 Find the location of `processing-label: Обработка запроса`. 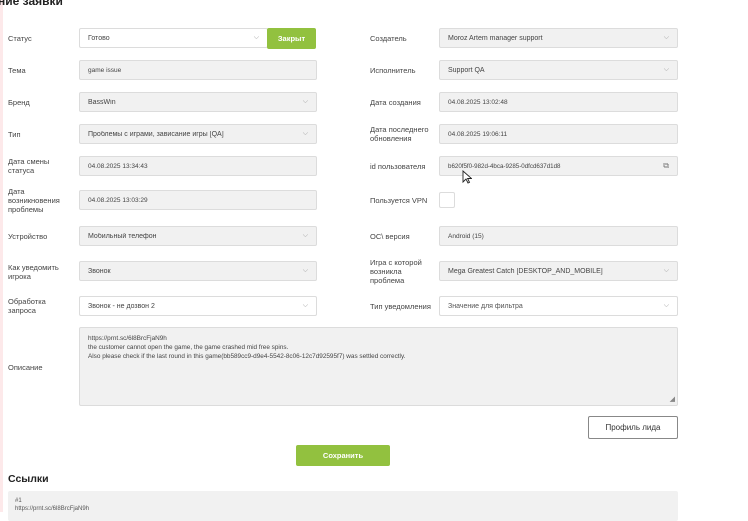

processing-label: Обработка запроса is located at coordinates (27, 306).